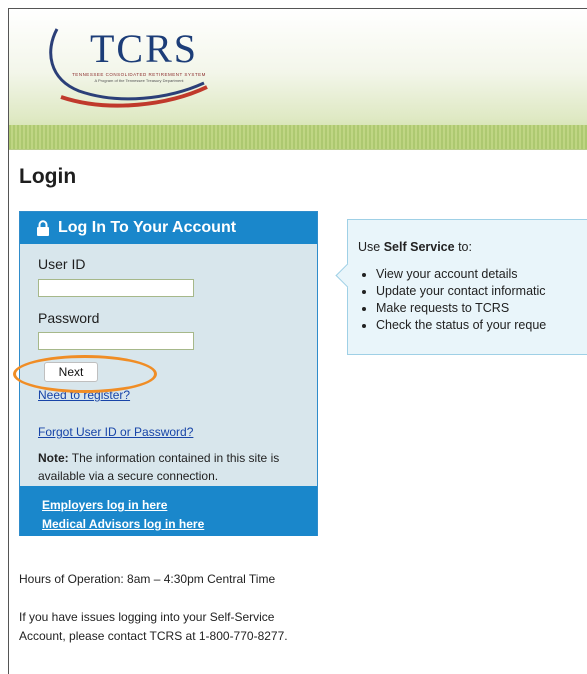  Describe the element at coordinates (461, 274) in the screenshot. I see `list-item: View your account details` at that location.